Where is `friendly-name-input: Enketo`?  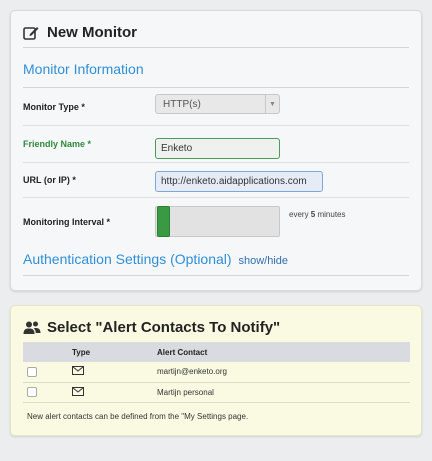 friendly-name-input: Enketo is located at coordinates (217, 148).